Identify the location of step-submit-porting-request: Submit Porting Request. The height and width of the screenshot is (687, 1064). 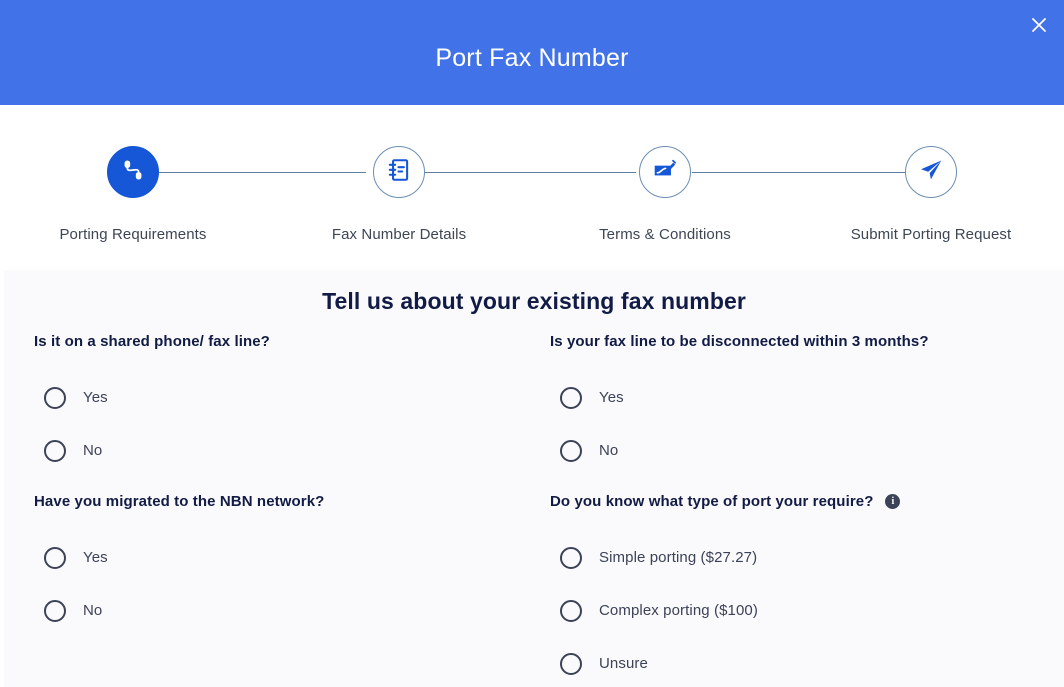
(931, 194).